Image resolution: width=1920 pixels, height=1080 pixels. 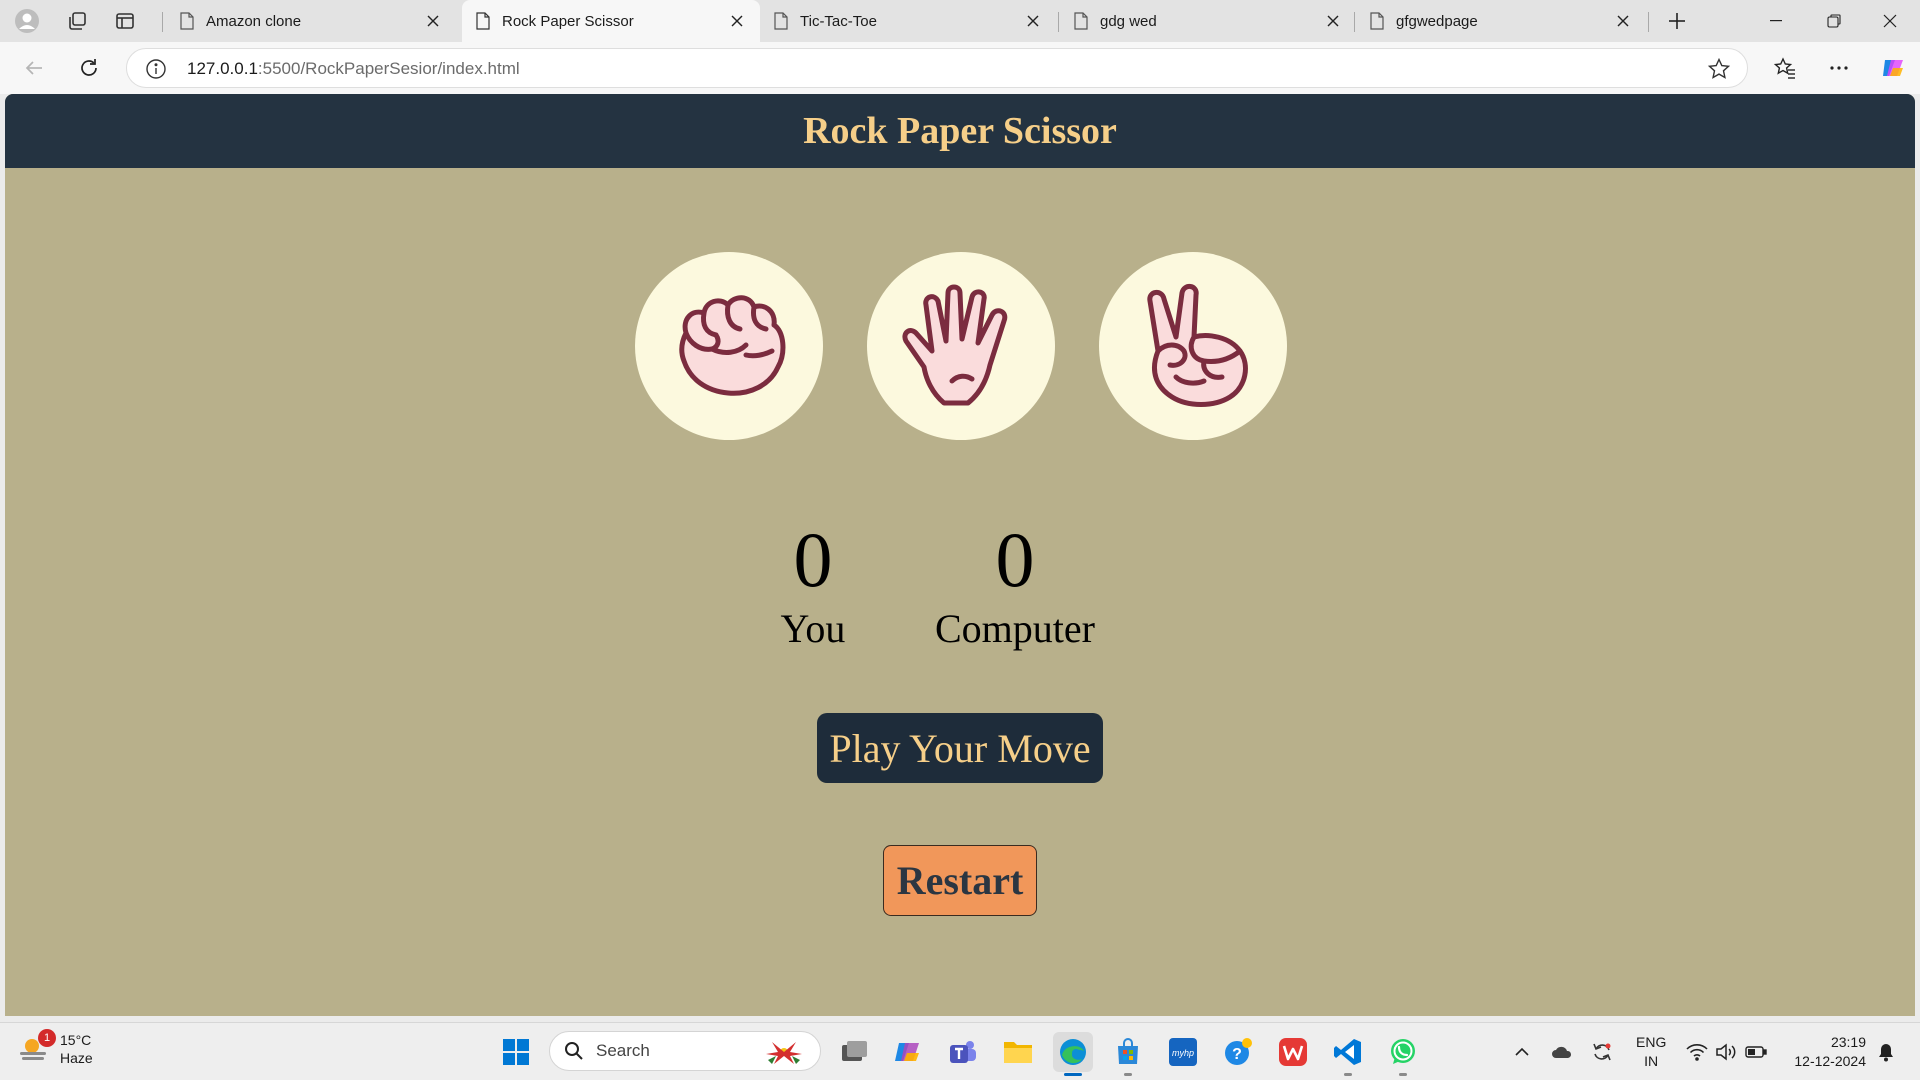 What do you see at coordinates (27, 21) in the screenshot?
I see `profile-icon` at bounding box center [27, 21].